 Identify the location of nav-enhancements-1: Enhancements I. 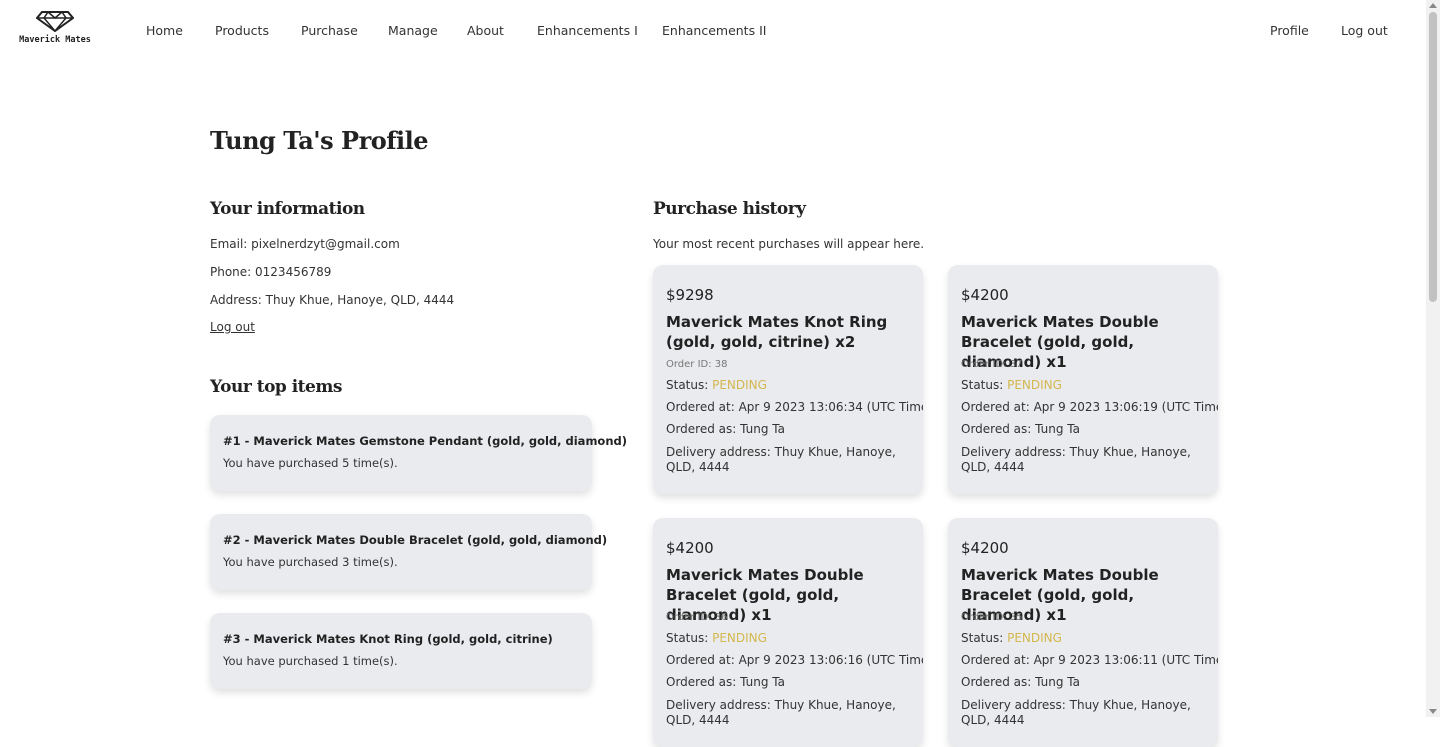
(587, 30).